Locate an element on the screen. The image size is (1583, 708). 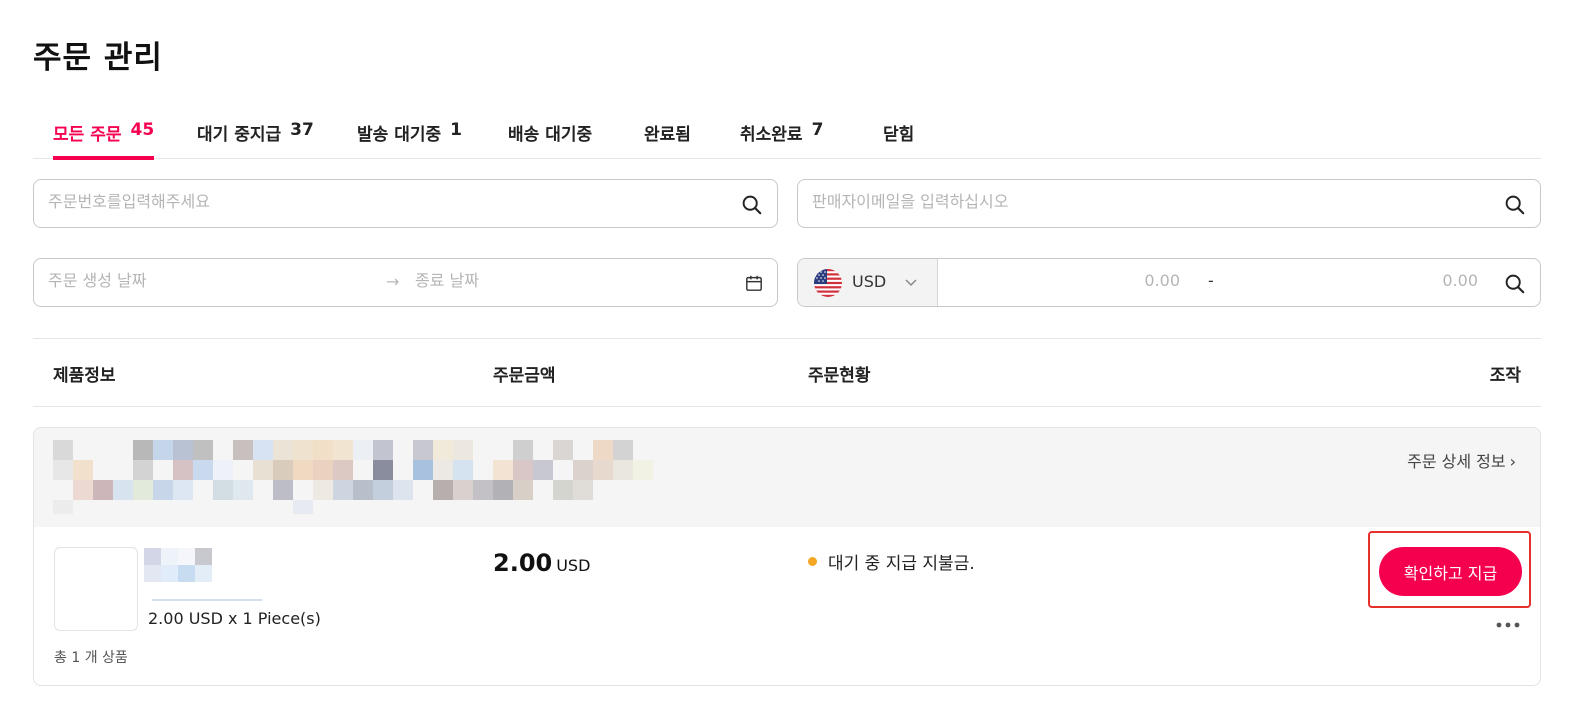
tab-cancelled: 취소완료 7 is located at coordinates (781, 133).